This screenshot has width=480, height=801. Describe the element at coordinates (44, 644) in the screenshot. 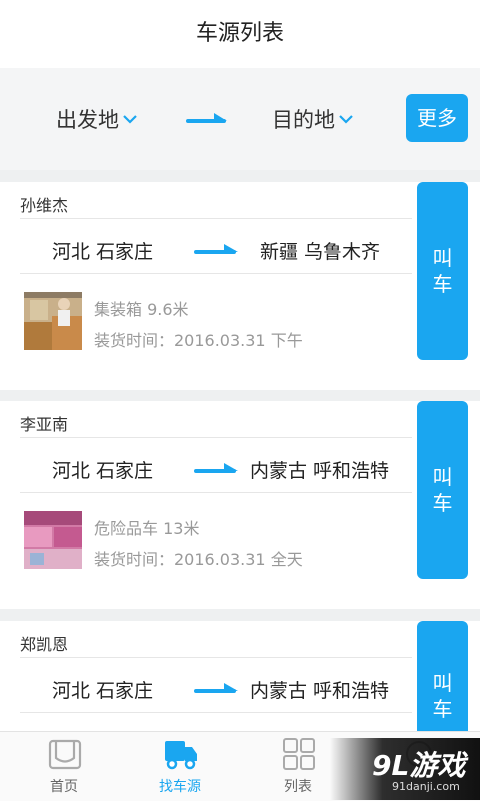

I see `driver-name: 郑凯恩` at that location.